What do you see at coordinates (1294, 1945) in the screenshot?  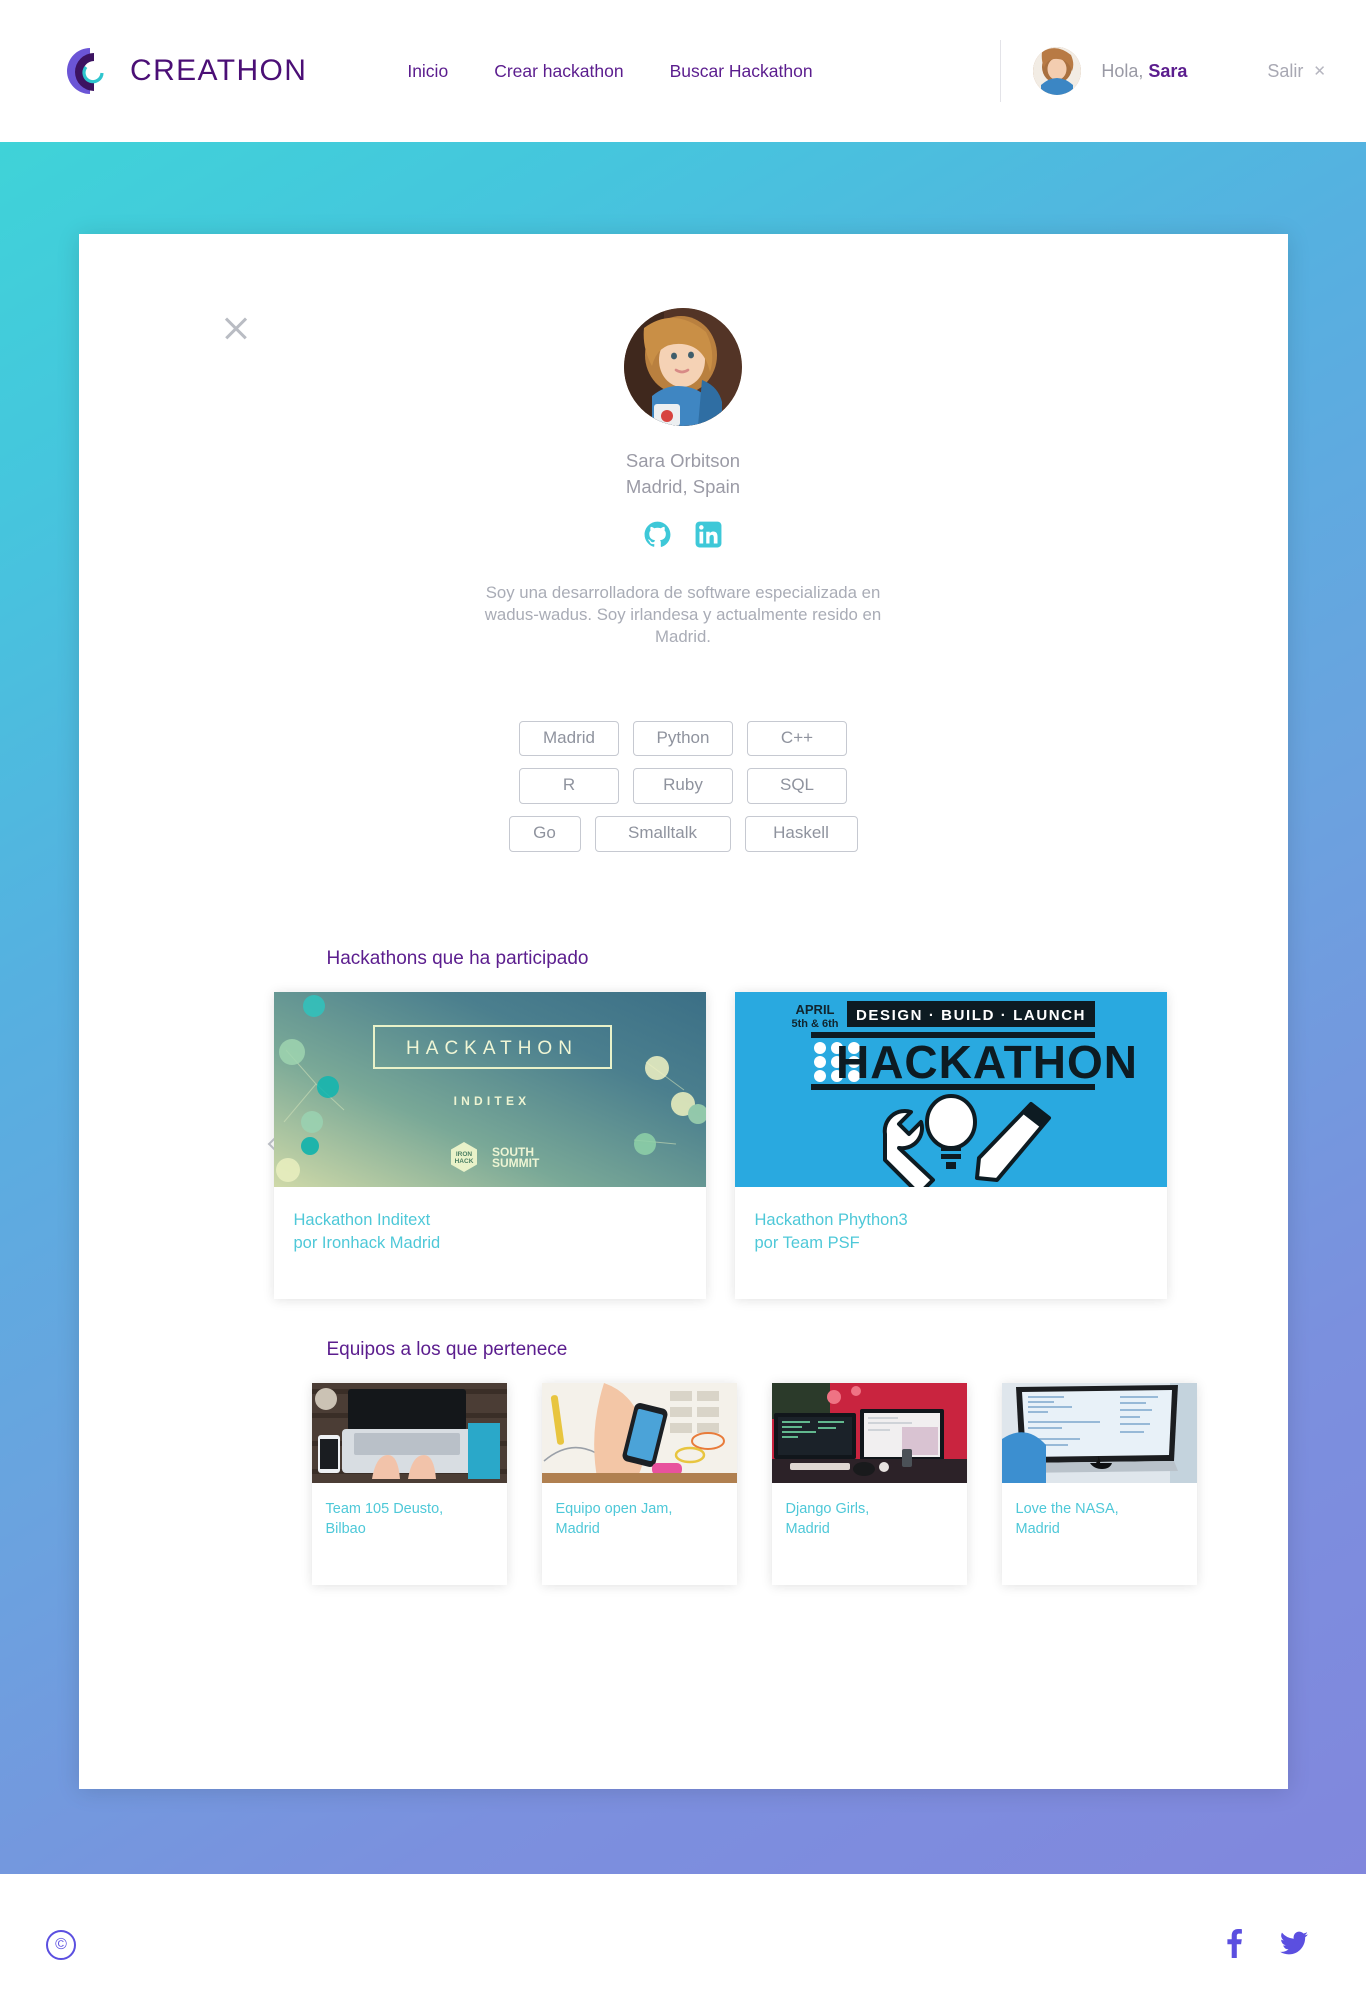 I see `twitter-icon` at bounding box center [1294, 1945].